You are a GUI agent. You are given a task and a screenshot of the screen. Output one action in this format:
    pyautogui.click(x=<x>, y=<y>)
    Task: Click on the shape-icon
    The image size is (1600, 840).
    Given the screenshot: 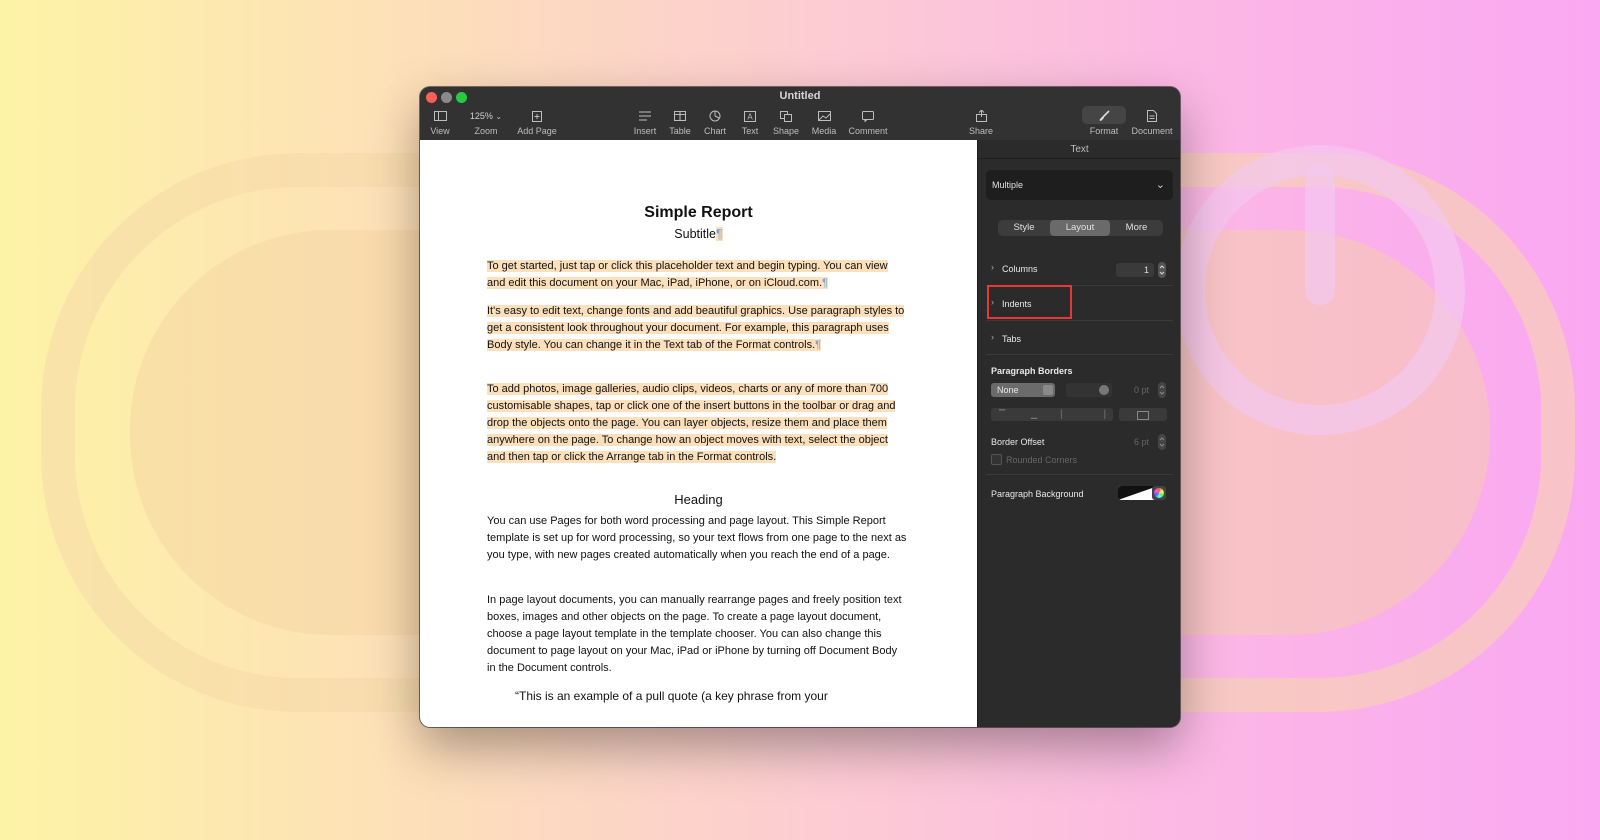 What is the action you would take?
    pyautogui.click(x=786, y=116)
    